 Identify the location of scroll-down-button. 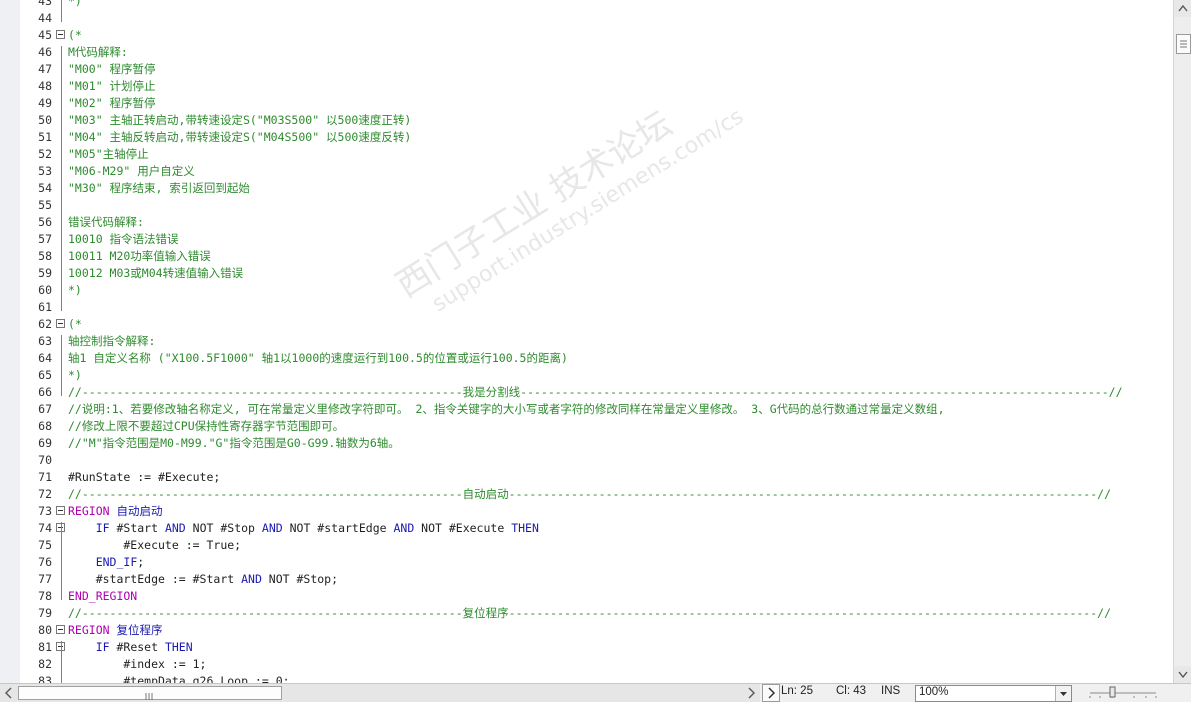
(1182, 674).